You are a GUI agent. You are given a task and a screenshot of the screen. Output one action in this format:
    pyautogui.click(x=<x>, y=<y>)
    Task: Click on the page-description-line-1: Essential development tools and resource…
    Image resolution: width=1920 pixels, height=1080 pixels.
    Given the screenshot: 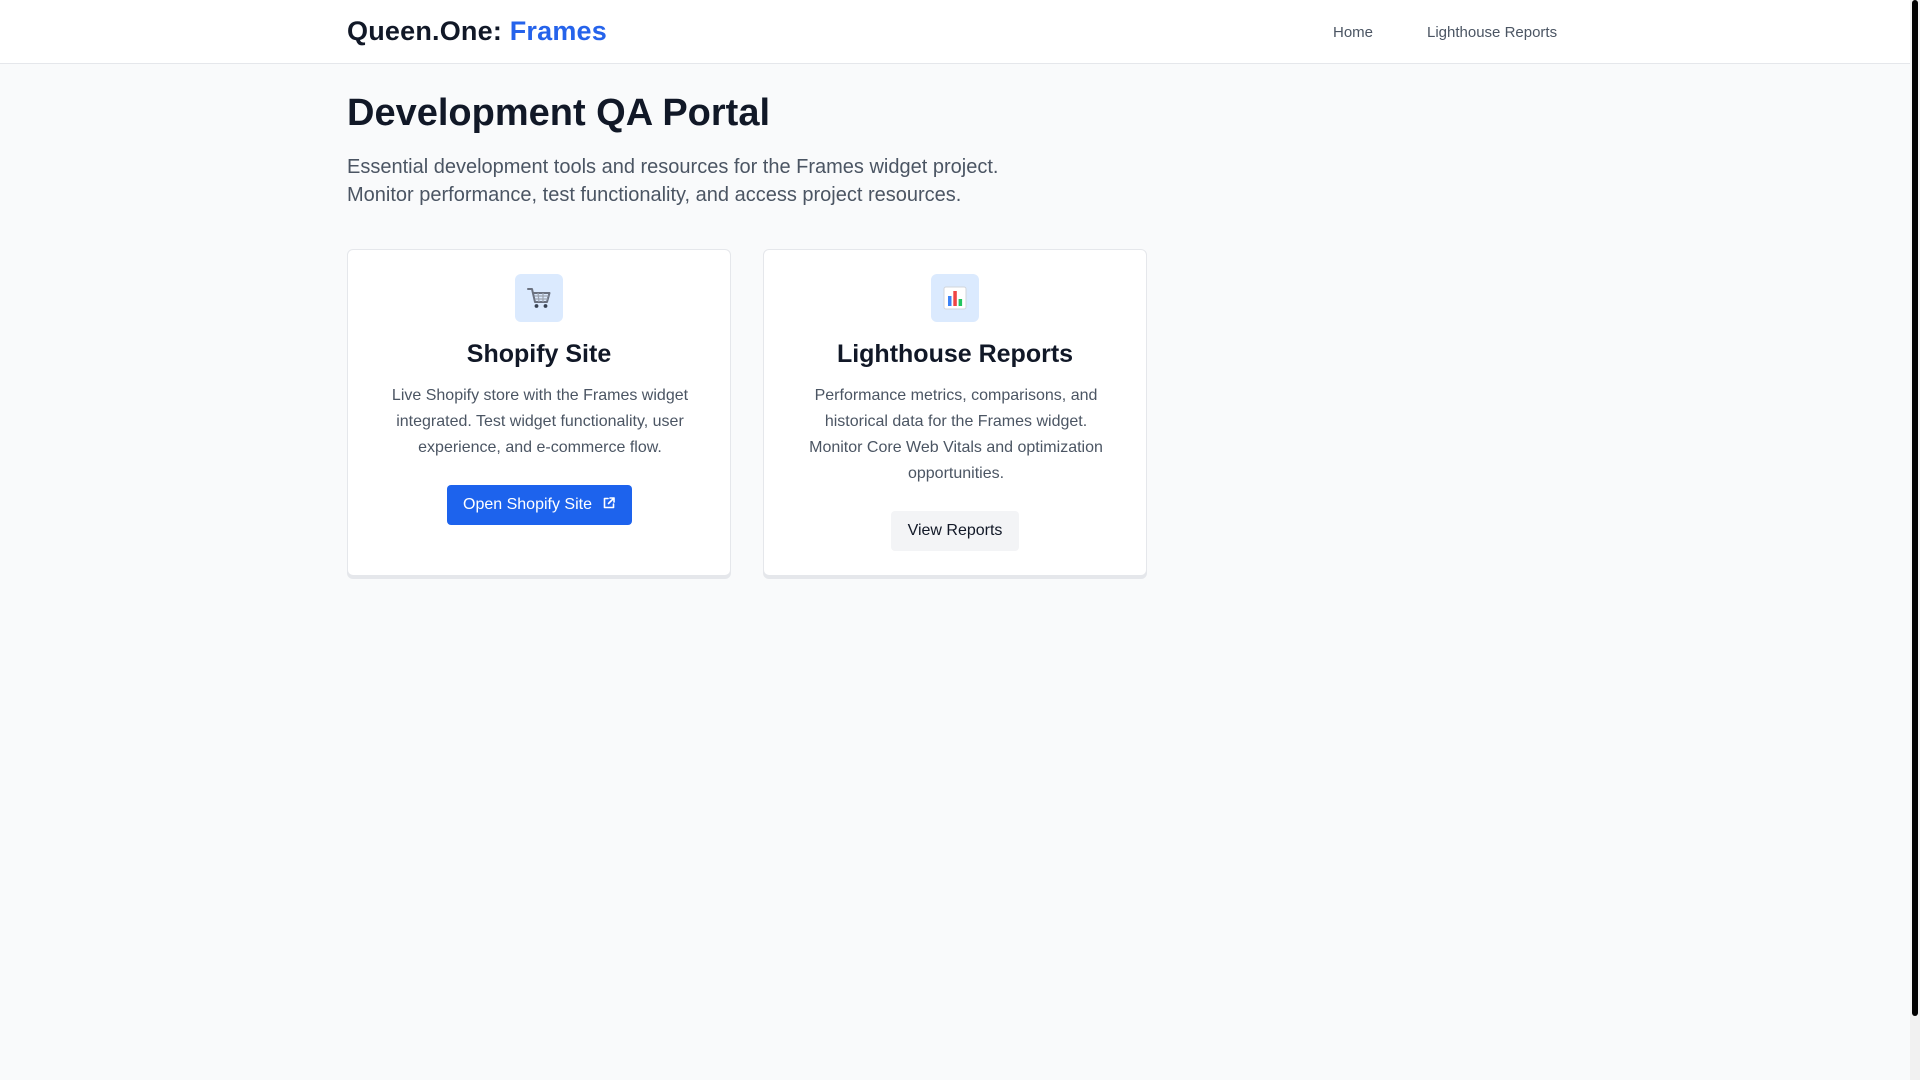 What is the action you would take?
    pyautogui.click(x=673, y=167)
    